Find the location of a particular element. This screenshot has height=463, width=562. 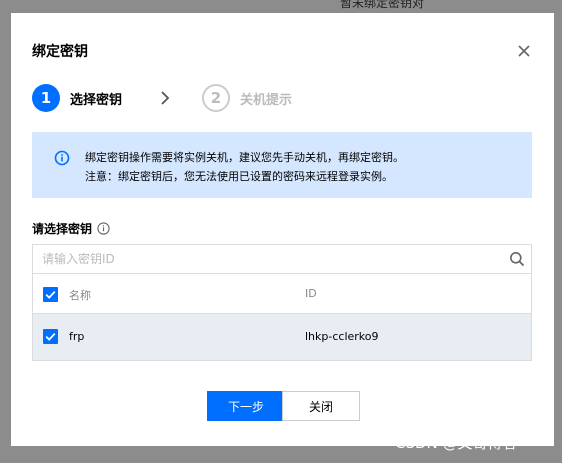

next-step-button: 下一步 is located at coordinates (246, 406).